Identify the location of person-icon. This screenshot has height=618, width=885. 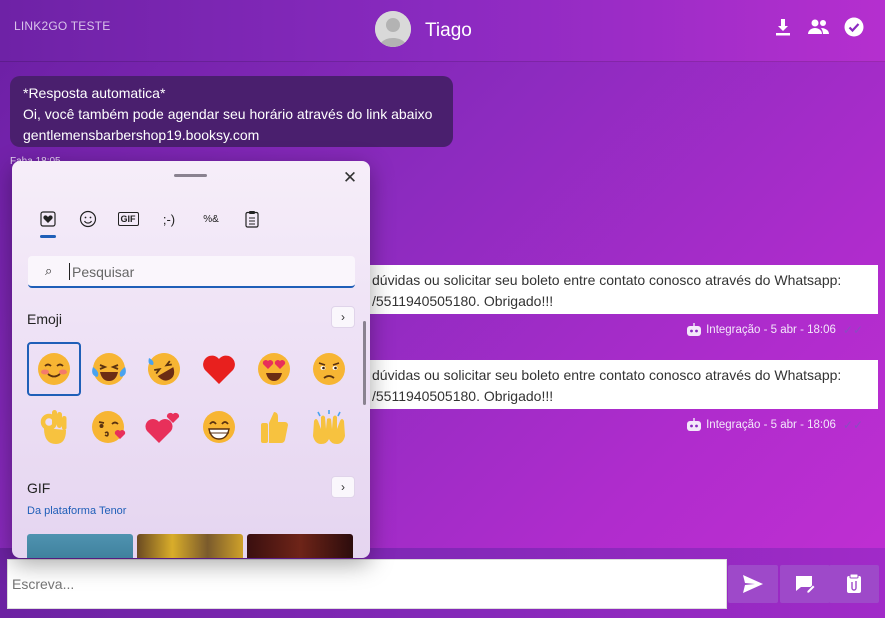
(393, 29).